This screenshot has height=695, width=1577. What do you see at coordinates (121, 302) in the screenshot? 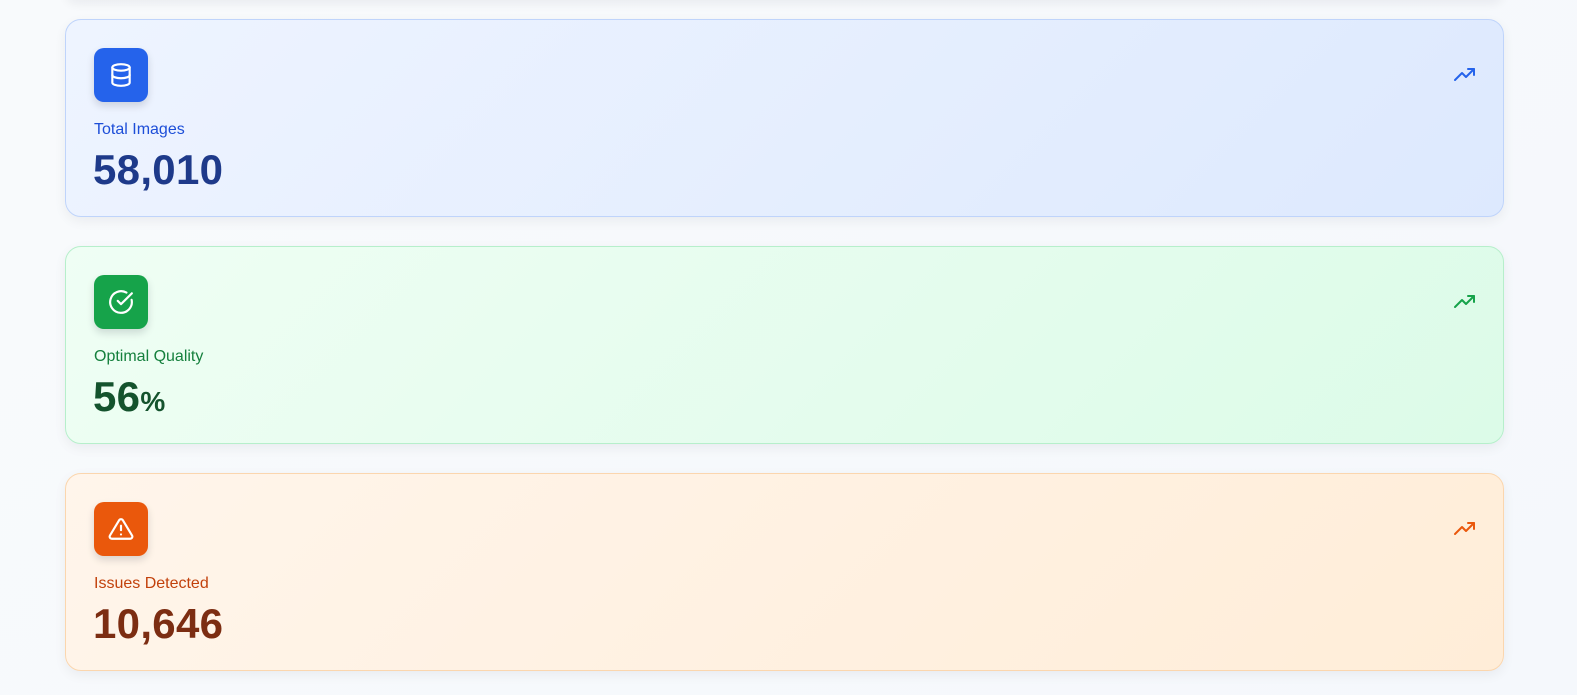
I see `check-circle-icon` at bounding box center [121, 302].